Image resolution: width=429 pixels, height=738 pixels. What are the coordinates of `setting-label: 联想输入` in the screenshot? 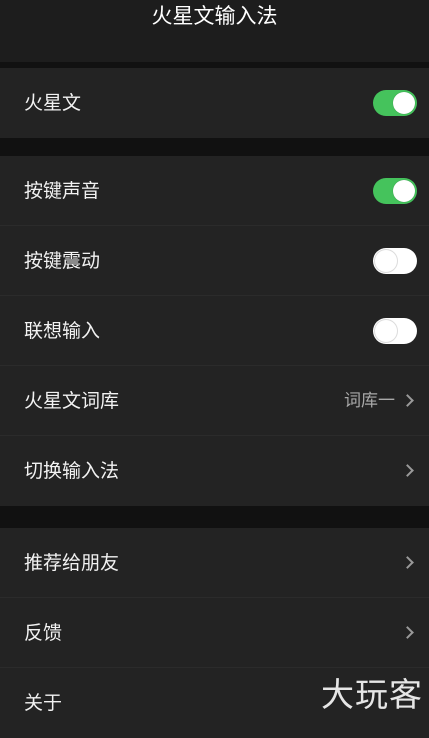 It's located at (62, 331).